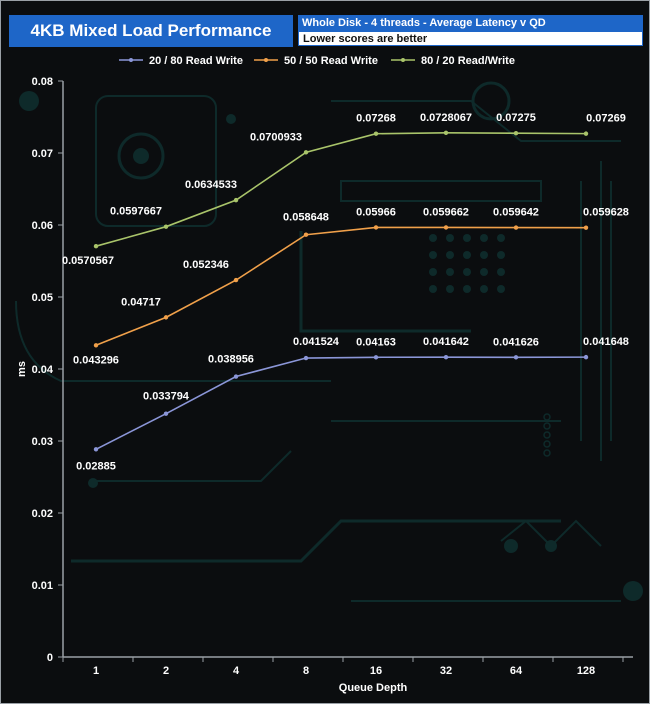 The image size is (650, 704). I want to click on x-tick-label: 2, so click(166, 671).